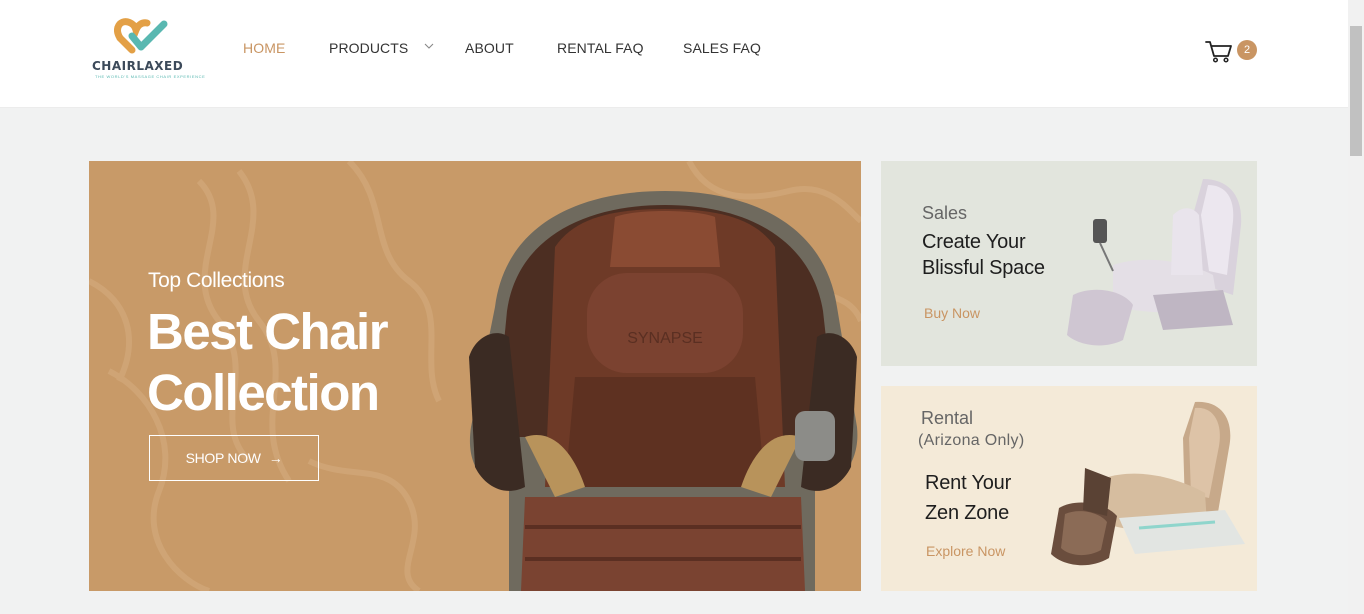  I want to click on explore-now-link: Explore Now, so click(965, 551).